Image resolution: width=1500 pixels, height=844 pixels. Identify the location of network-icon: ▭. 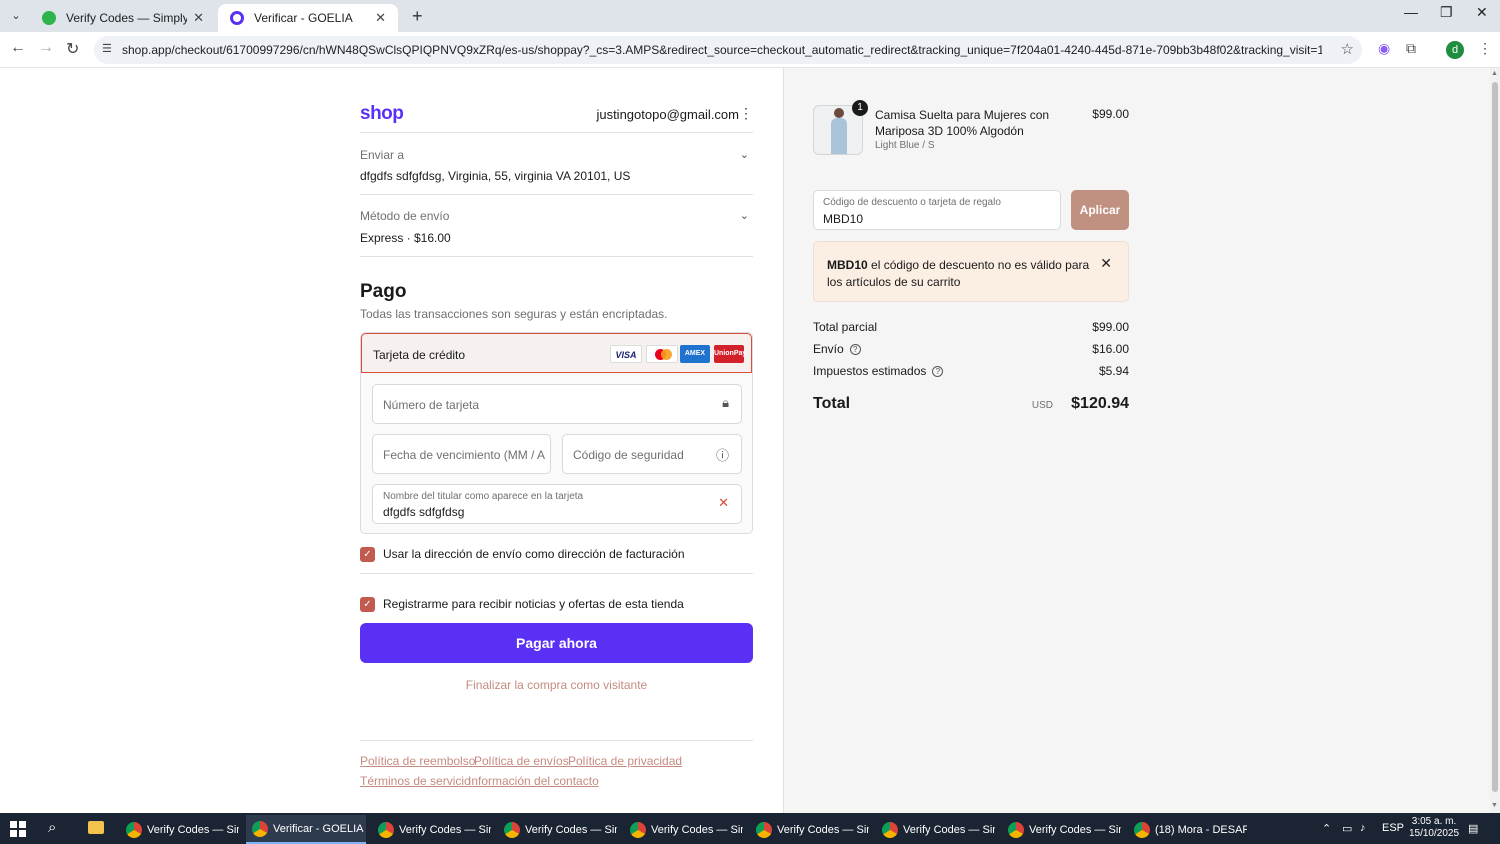
(1347, 828).